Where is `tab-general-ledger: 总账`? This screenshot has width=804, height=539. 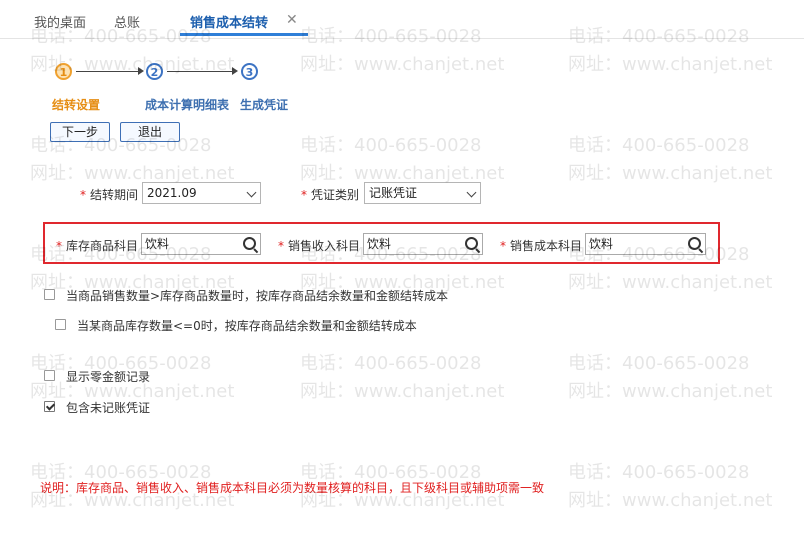
tab-general-ledger: 总账 is located at coordinates (127, 21).